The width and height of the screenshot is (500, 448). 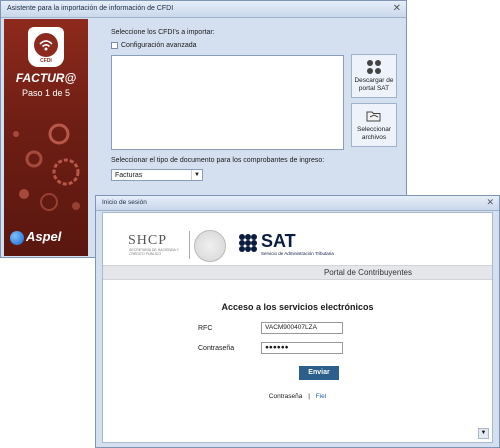 What do you see at coordinates (129, 175) in the screenshot?
I see `doc-type-value: Facturas` at bounding box center [129, 175].